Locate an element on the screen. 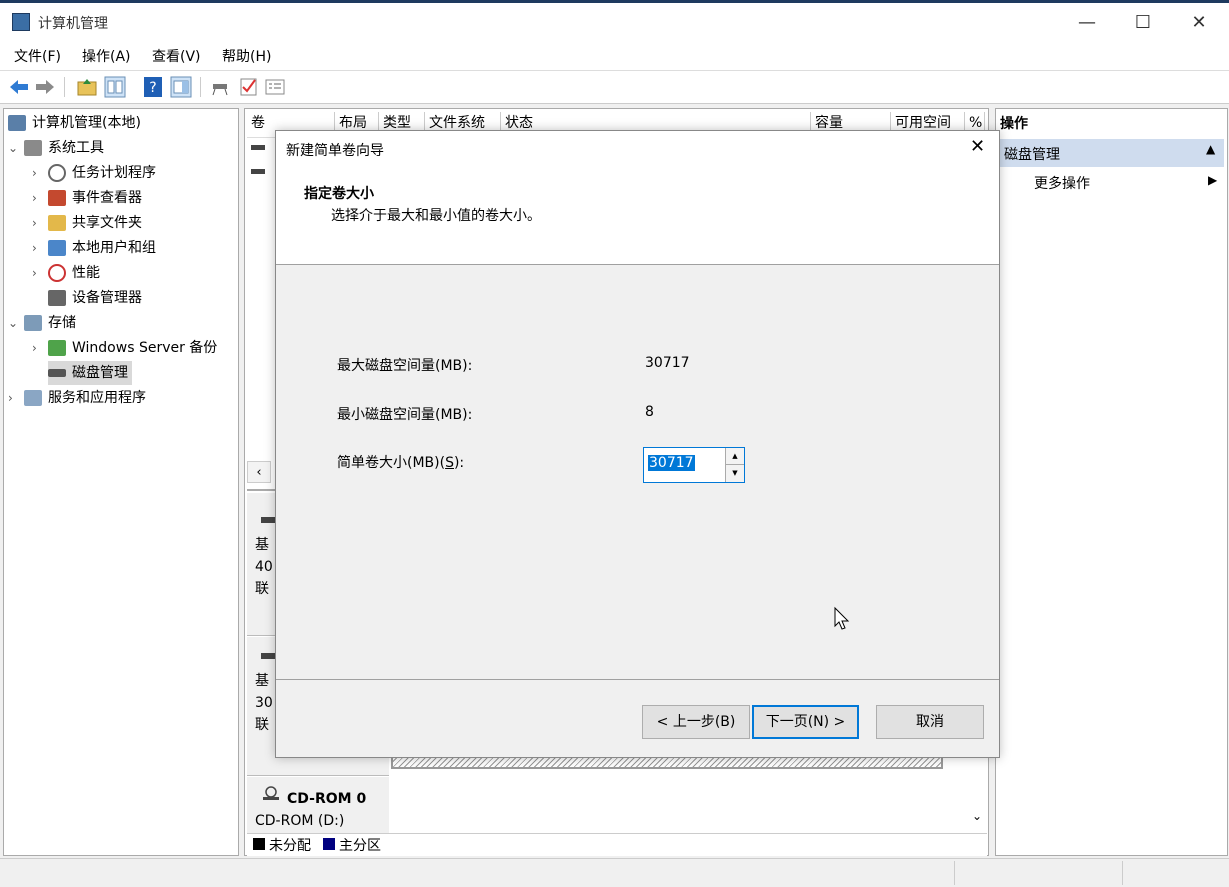 The height and width of the screenshot is (887, 1229). legend-swatch-unallocated is located at coordinates (259, 844).